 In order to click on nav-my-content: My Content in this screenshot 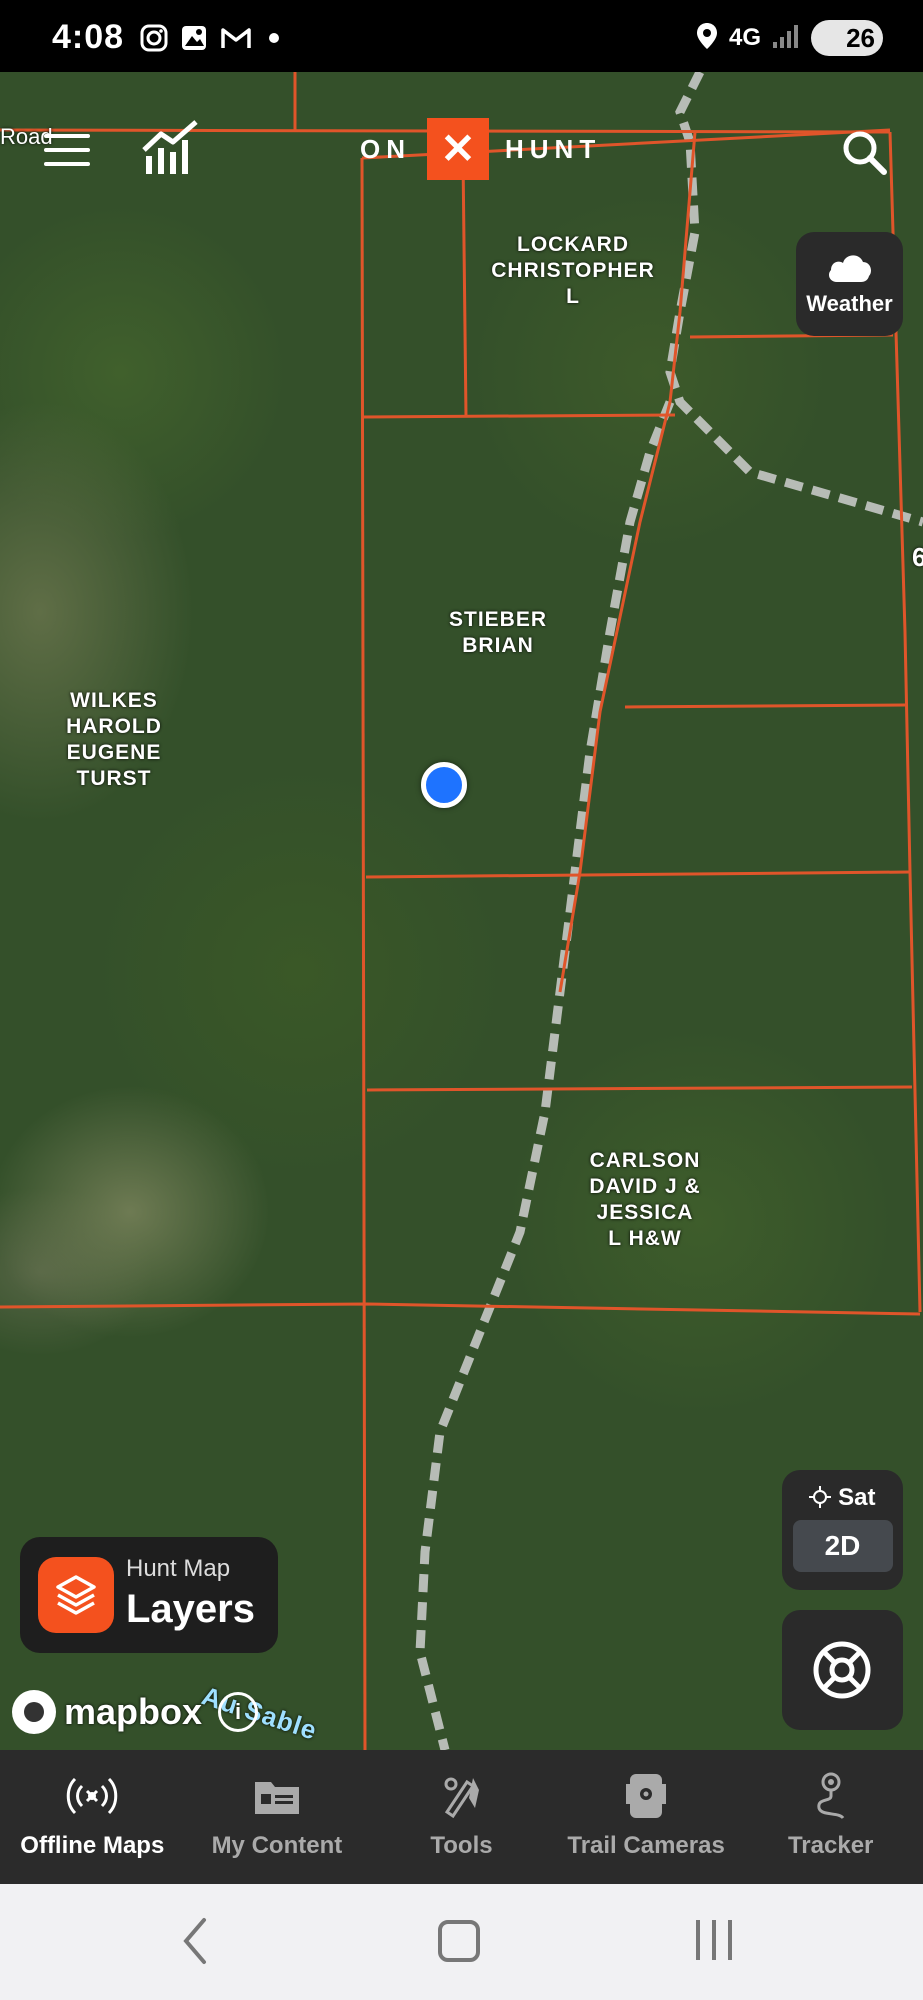, I will do `click(277, 1817)`.